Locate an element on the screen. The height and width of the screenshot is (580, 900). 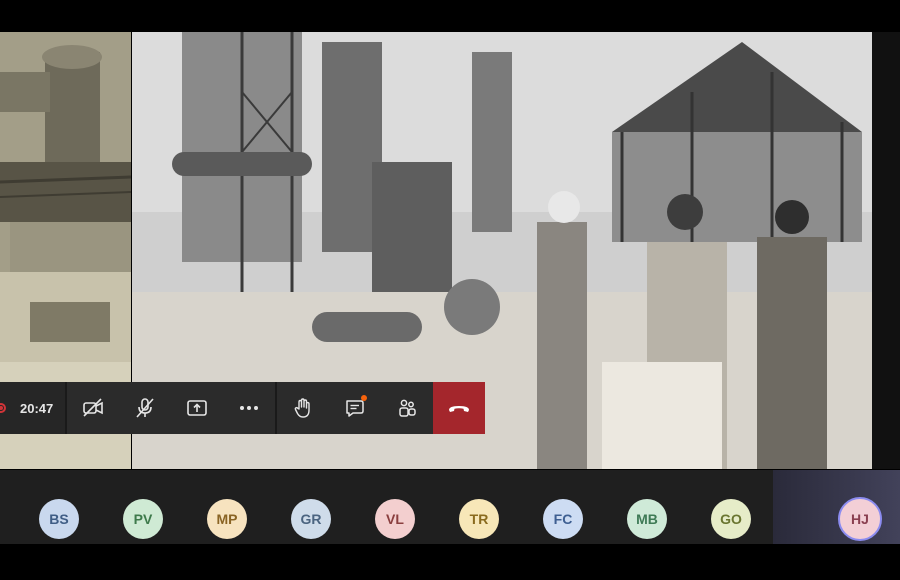
participant-avatar: MB is located at coordinates (647, 519).